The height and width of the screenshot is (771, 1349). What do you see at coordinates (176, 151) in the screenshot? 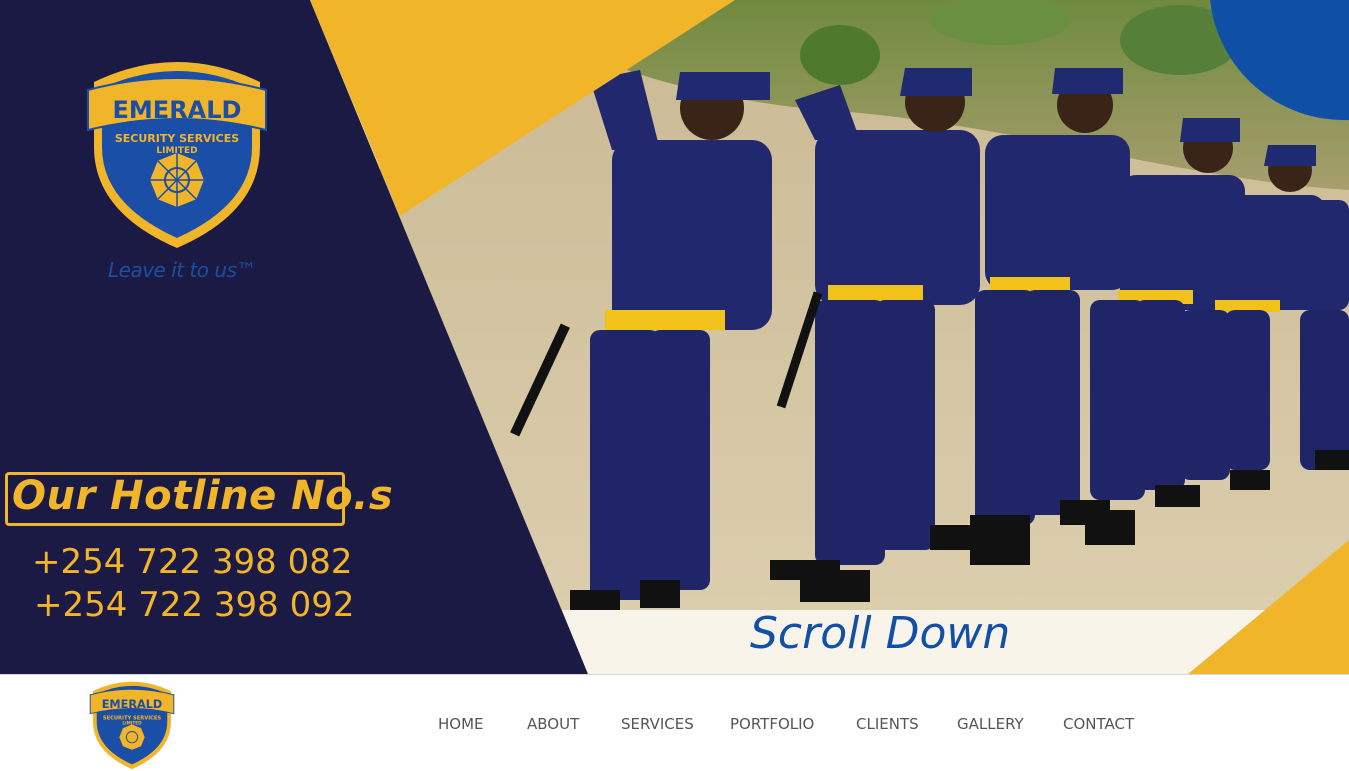
I see `logo-line-2: LIMITED` at bounding box center [176, 151].